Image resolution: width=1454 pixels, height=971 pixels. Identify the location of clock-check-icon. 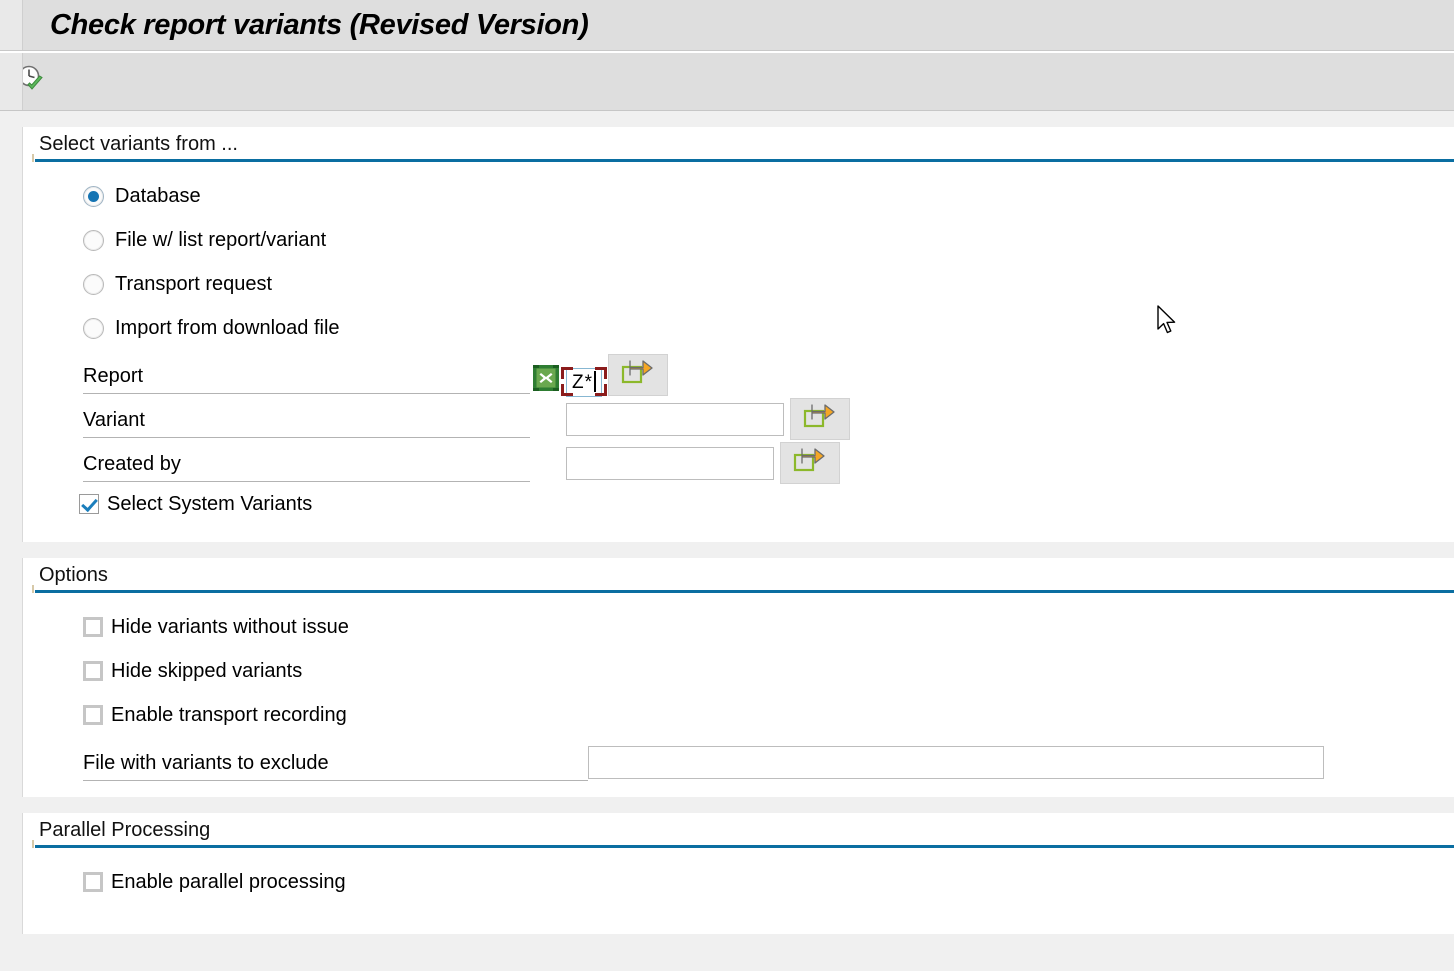
(31, 82).